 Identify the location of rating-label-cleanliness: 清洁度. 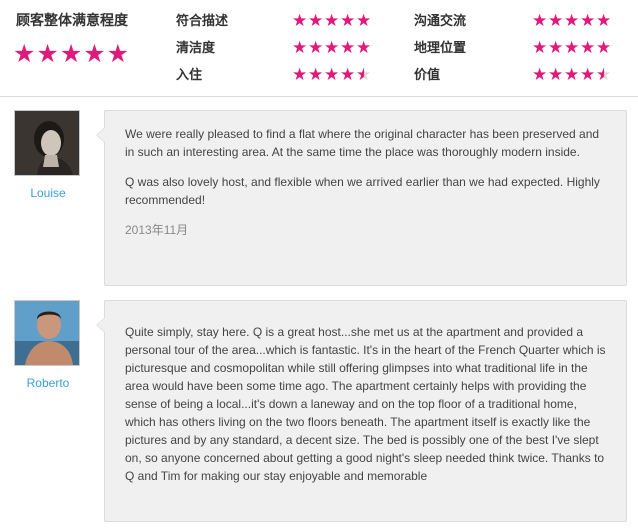
(196, 47).